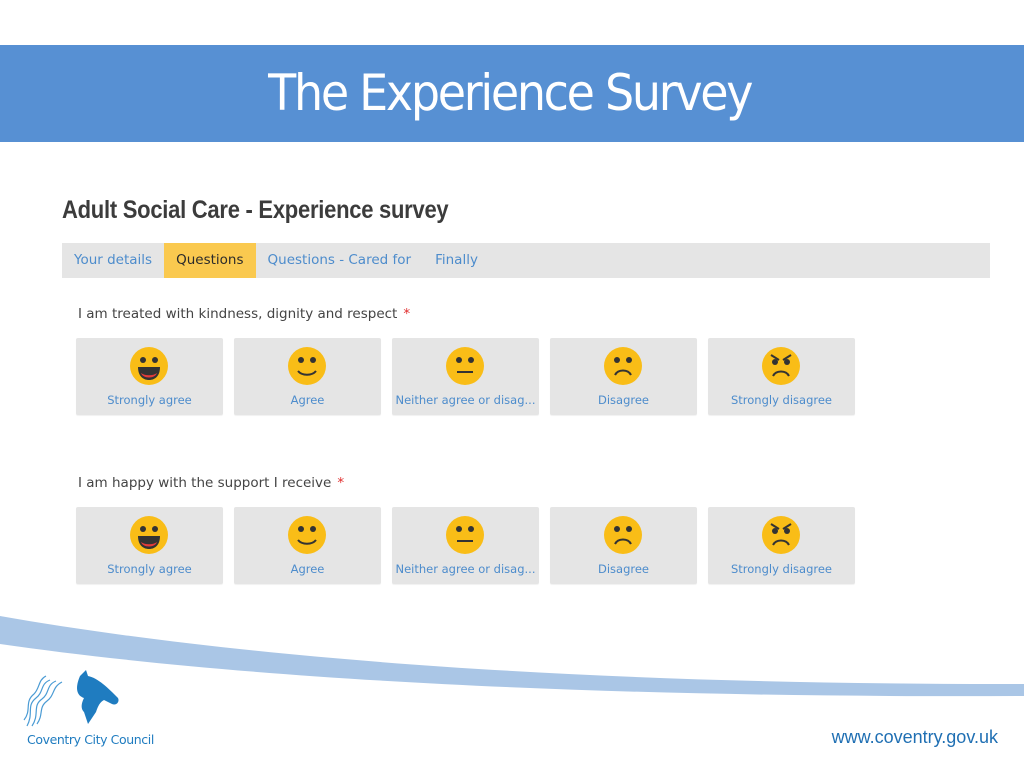 This screenshot has height=768, width=1024. What do you see at coordinates (255, 210) in the screenshot?
I see `form-title: Adult Social Care - Experience survey` at bounding box center [255, 210].